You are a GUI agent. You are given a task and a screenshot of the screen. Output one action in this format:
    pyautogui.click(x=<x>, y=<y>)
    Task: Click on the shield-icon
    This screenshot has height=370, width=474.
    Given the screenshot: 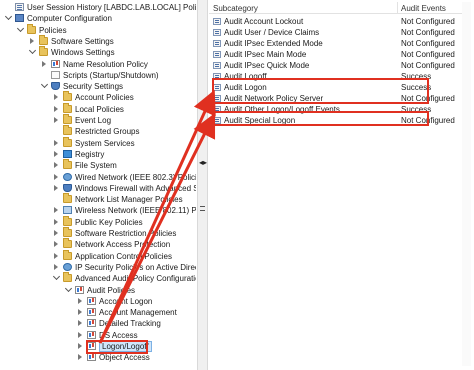 What is the action you would take?
    pyautogui.click(x=55, y=86)
    